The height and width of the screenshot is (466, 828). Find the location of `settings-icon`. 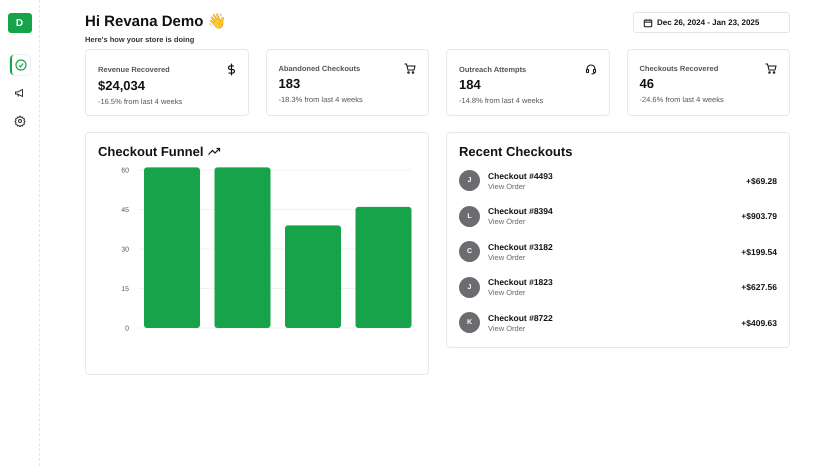

settings-icon is located at coordinates (20, 121).